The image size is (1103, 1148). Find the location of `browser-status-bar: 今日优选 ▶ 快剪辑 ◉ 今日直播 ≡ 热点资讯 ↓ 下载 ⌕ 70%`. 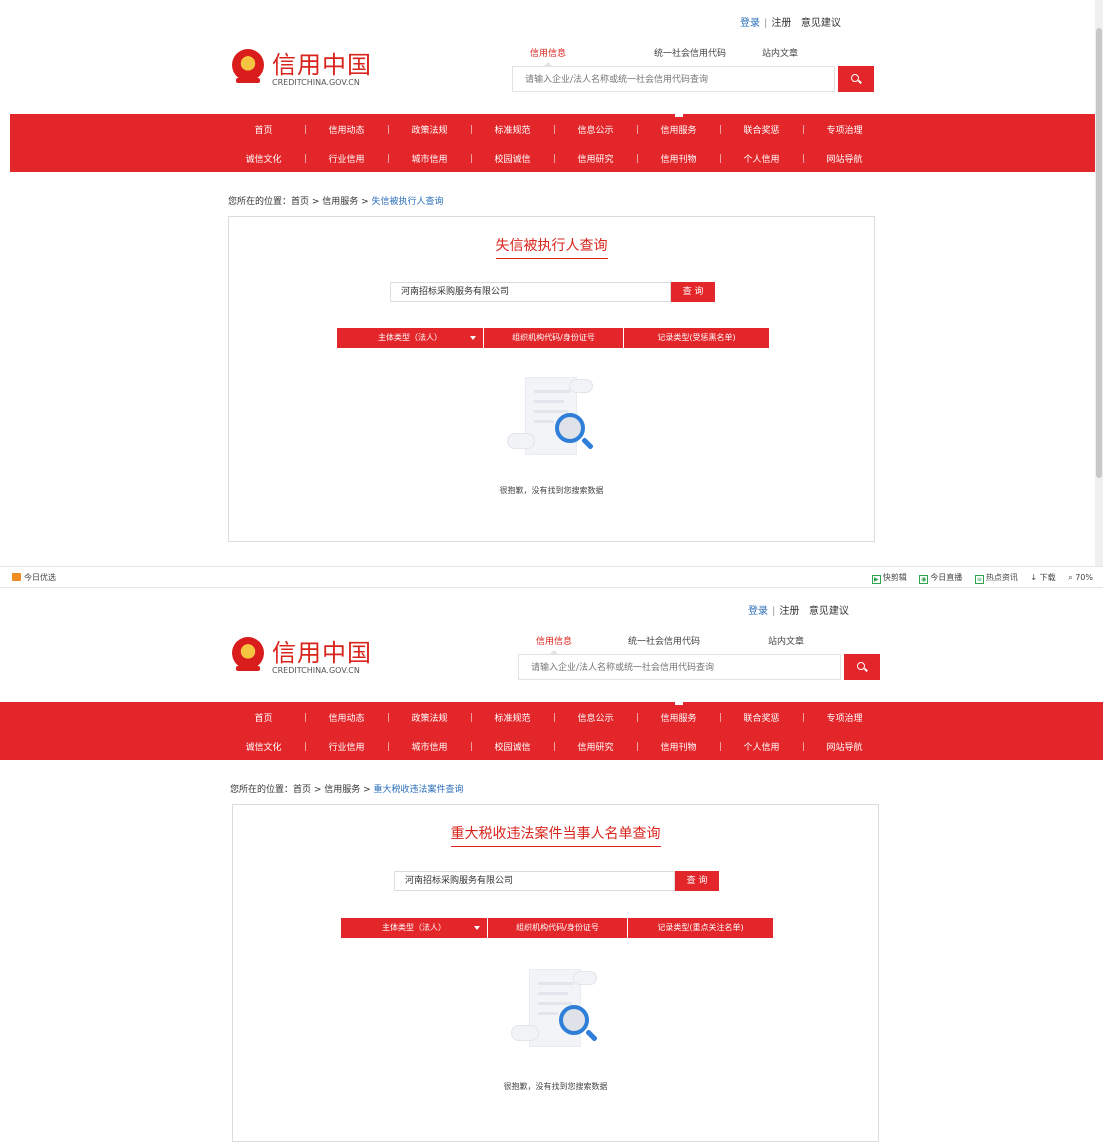

browser-status-bar: 今日优选 ▶ 快剪辑 ◉ 今日直播 ≡ 热点资讯 ↓ 下载 ⌕ 70% is located at coordinates (551, 577).